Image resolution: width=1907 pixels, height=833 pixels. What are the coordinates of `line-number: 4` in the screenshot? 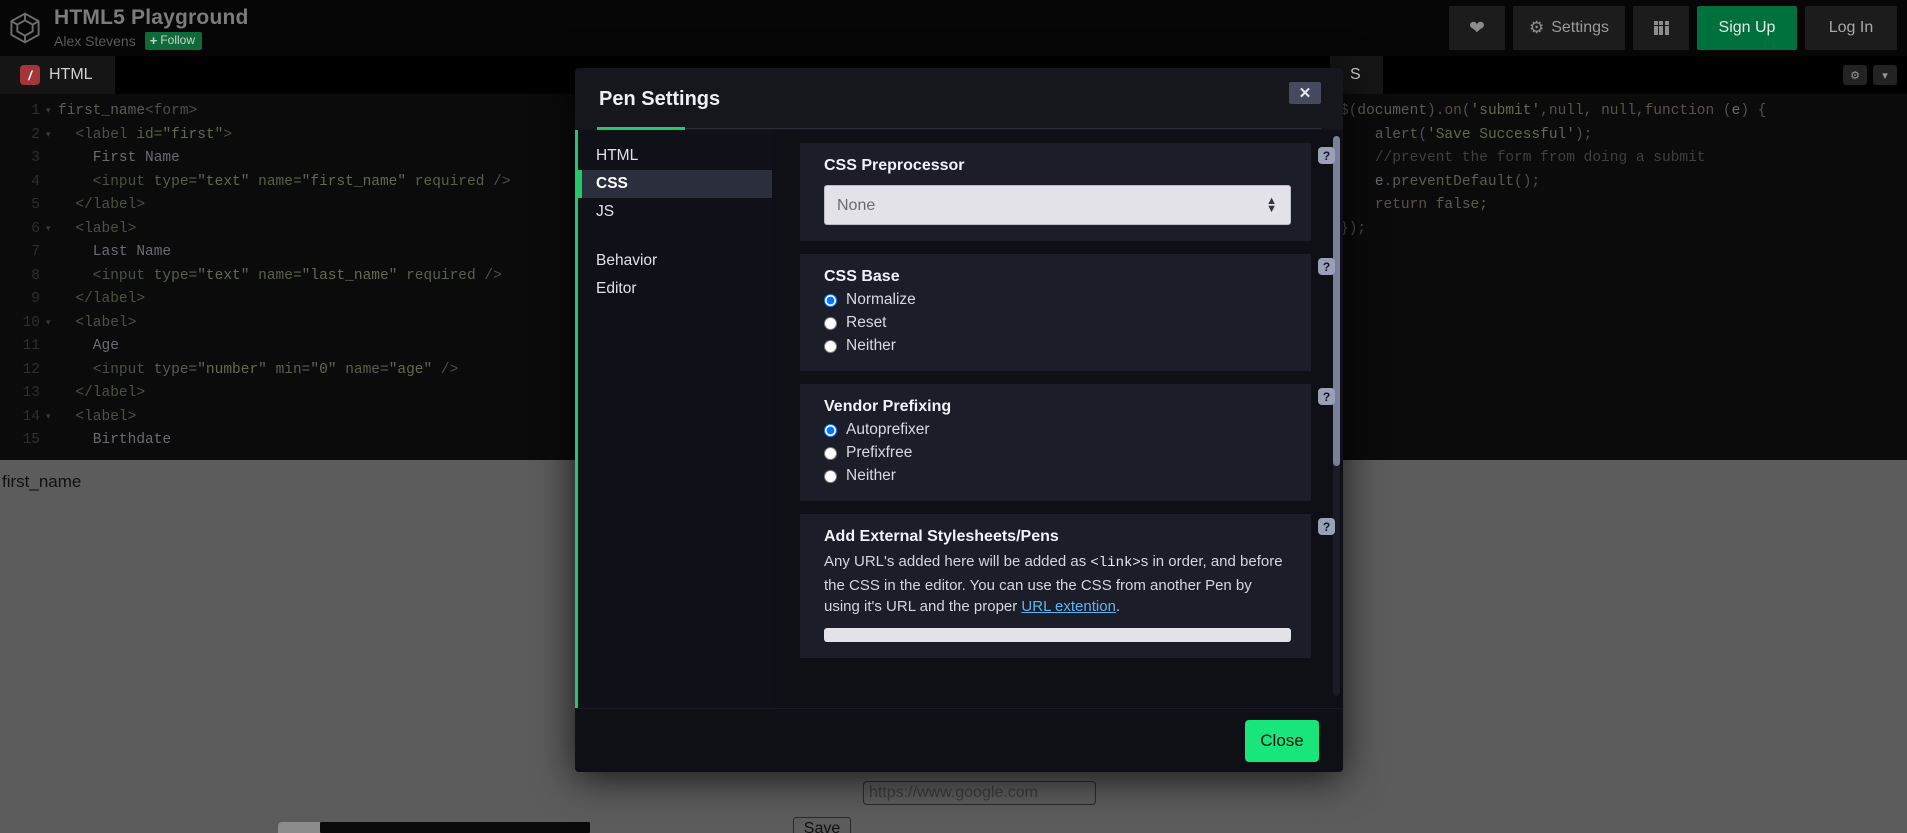 It's located at (35, 181).